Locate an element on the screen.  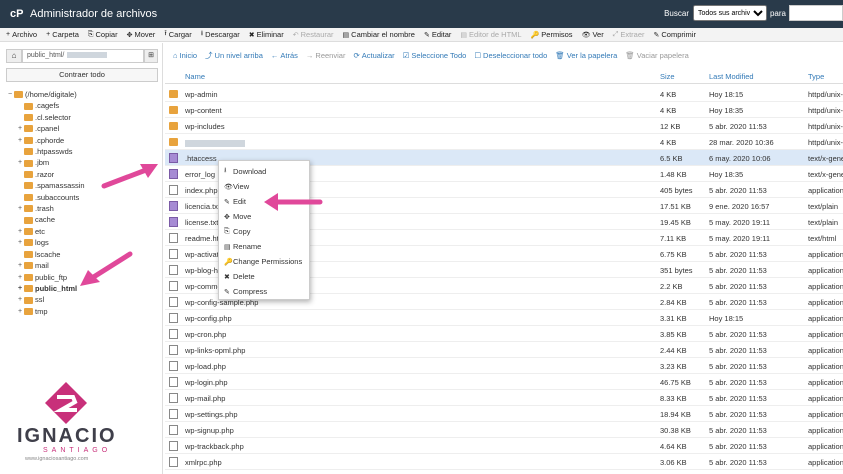
toolbar-permisos-button: 🔑 Permisos is located at coordinates (552, 34).